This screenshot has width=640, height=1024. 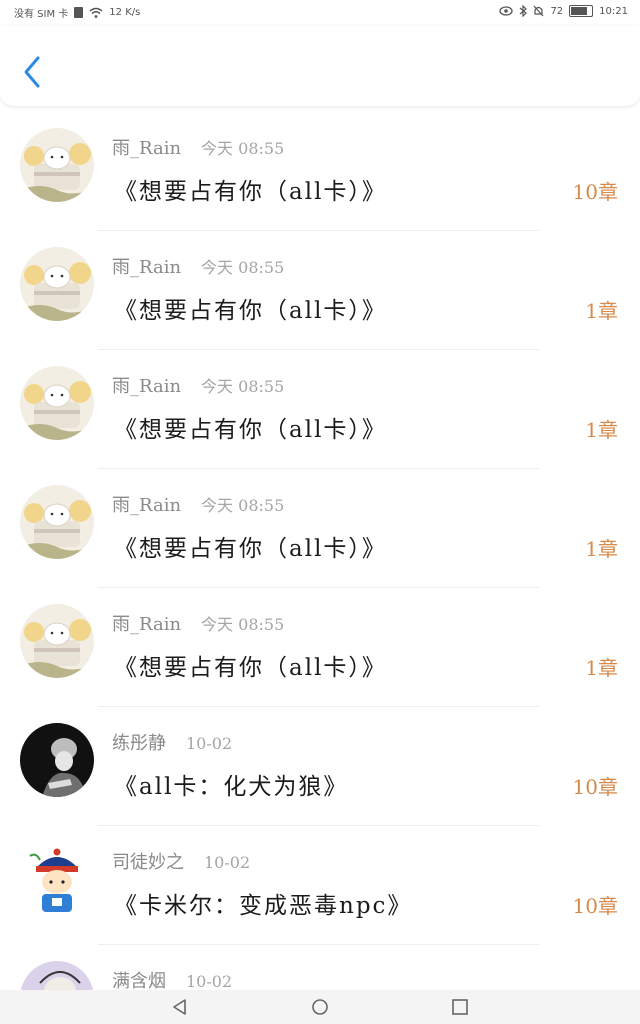 I want to click on author-name: 练彤静, so click(x=139, y=743).